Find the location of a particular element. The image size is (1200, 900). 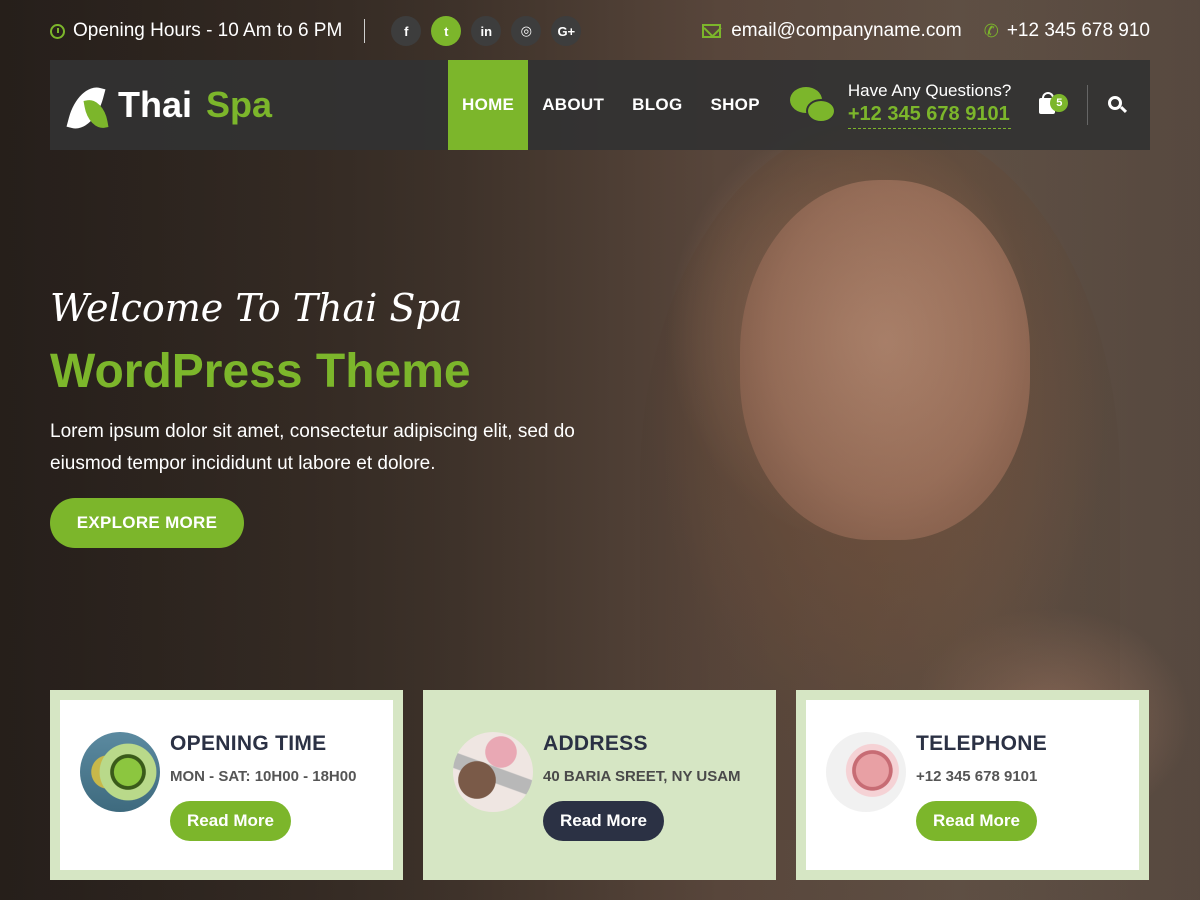

nav-item-shop: SHOP is located at coordinates (734, 105).